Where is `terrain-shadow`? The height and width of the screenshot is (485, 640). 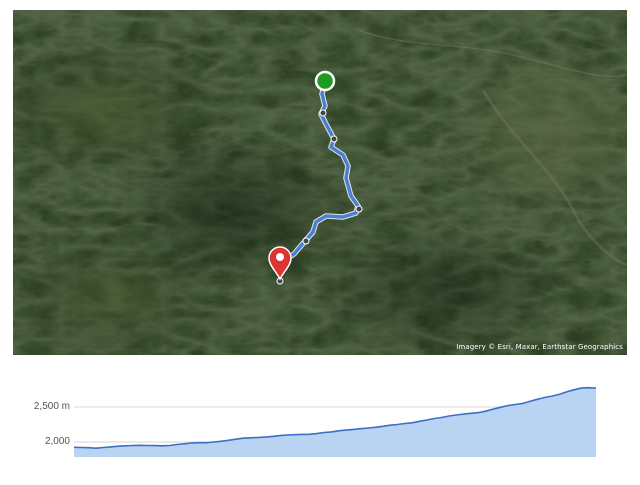
terrain-shadow is located at coordinates (443, 287).